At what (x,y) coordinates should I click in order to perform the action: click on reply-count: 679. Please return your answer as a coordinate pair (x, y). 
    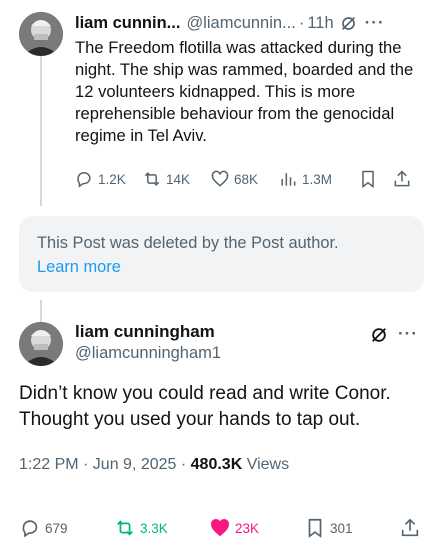
    Looking at the image, I should click on (56, 528).